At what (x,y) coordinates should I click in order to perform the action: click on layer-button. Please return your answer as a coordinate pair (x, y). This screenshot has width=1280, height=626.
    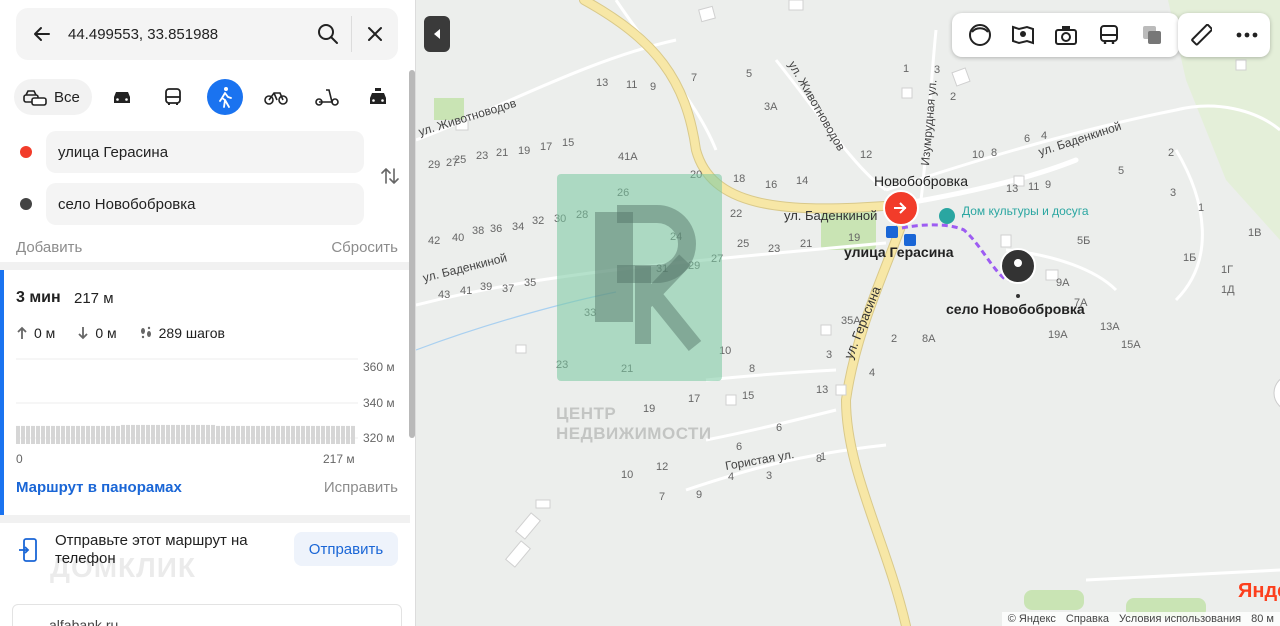
    Looking at the image, I should click on (979, 35).